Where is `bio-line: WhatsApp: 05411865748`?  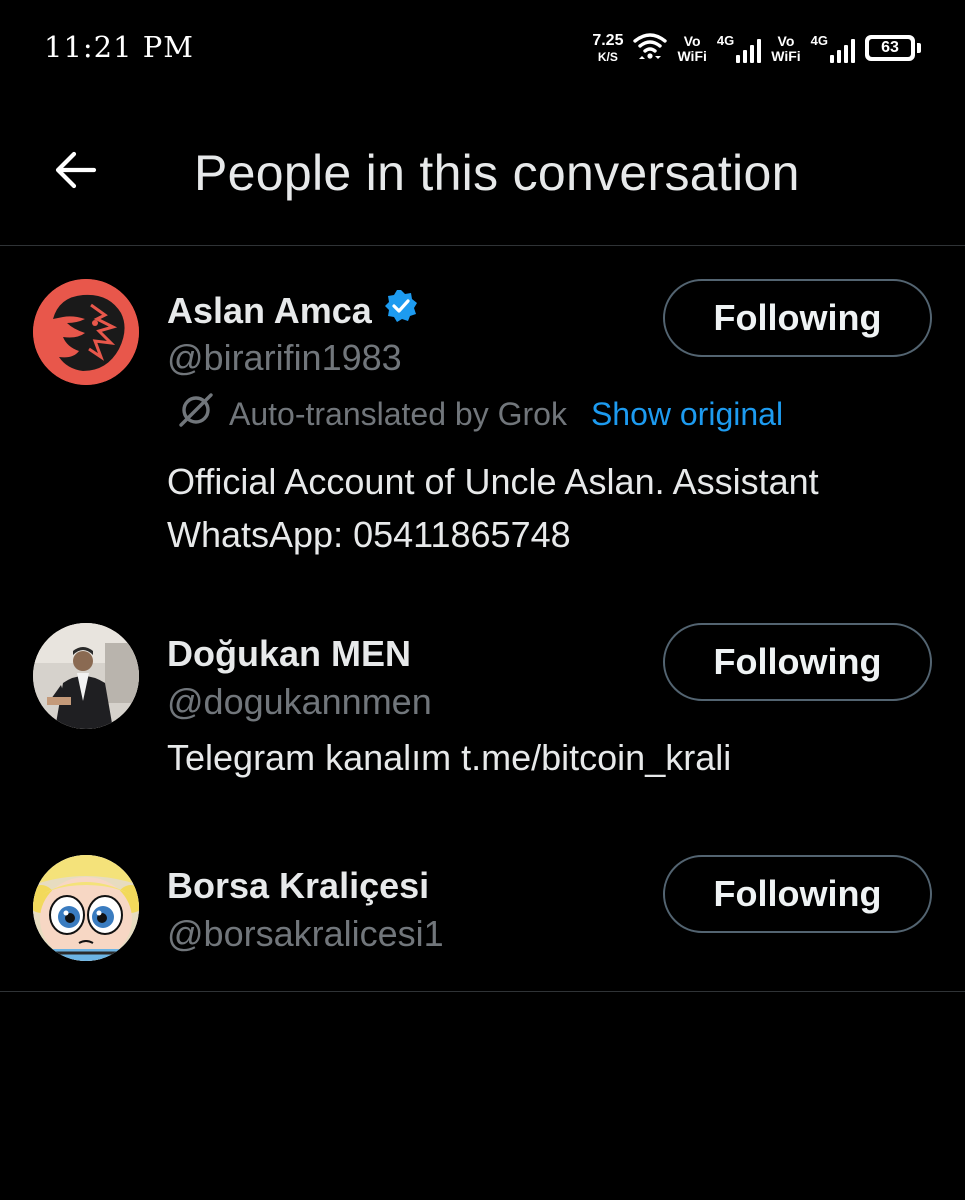
bio-line: WhatsApp: 05411865748 is located at coordinates (369, 534).